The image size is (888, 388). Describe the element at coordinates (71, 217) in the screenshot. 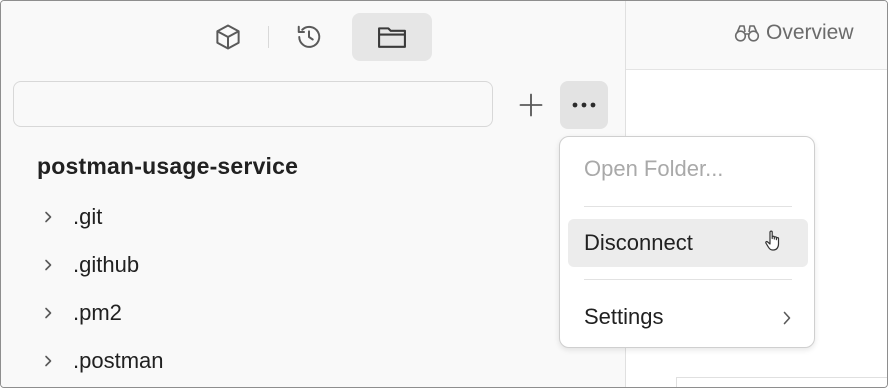

I see `tree-item-git: .git` at that location.